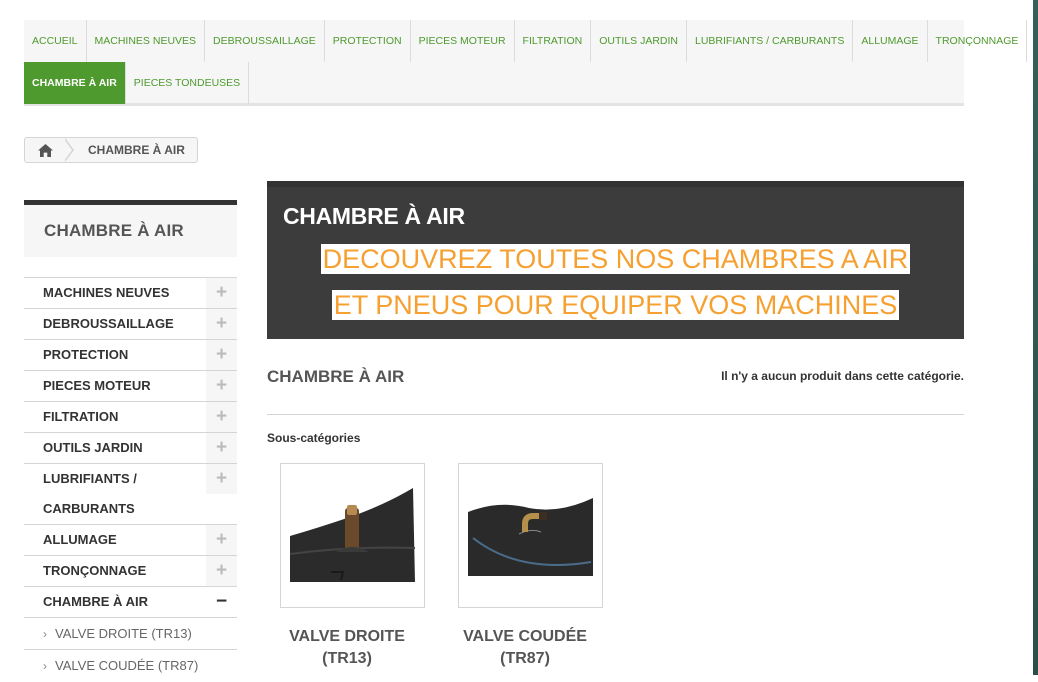 The image size is (1038, 682). What do you see at coordinates (55, 41) in the screenshot?
I see `menu-item-accueil: ACCUEIL` at bounding box center [55, 41].